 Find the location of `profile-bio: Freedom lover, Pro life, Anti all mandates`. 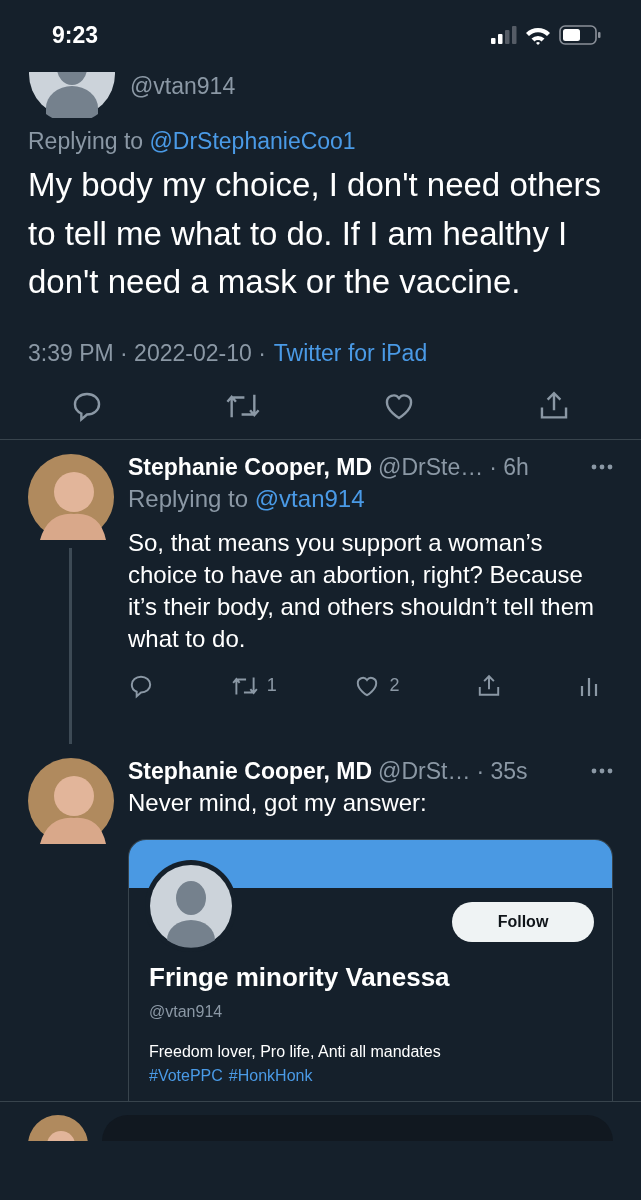

profile-bio: Freedom lover, Pro life, Anti all mandates is located at coordinates (295, 1051).